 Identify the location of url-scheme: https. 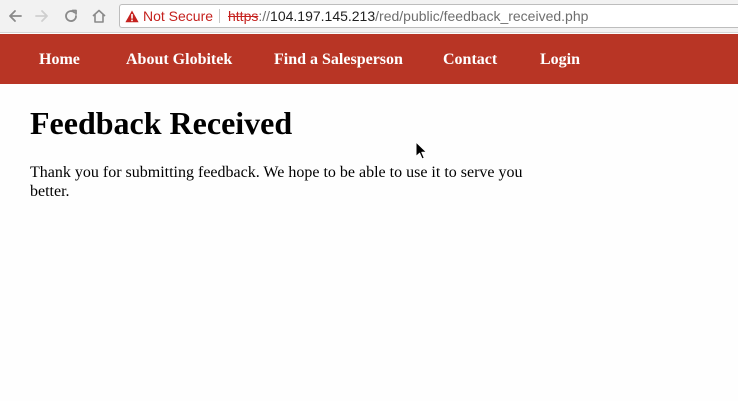
(243, 16).